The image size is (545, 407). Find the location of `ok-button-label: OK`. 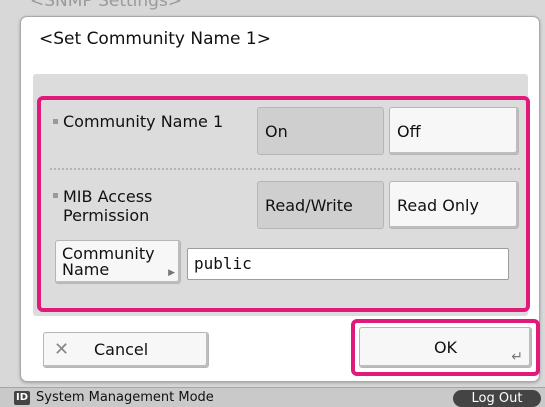

ok-button-label: OK is located at coordinates (445, 347).